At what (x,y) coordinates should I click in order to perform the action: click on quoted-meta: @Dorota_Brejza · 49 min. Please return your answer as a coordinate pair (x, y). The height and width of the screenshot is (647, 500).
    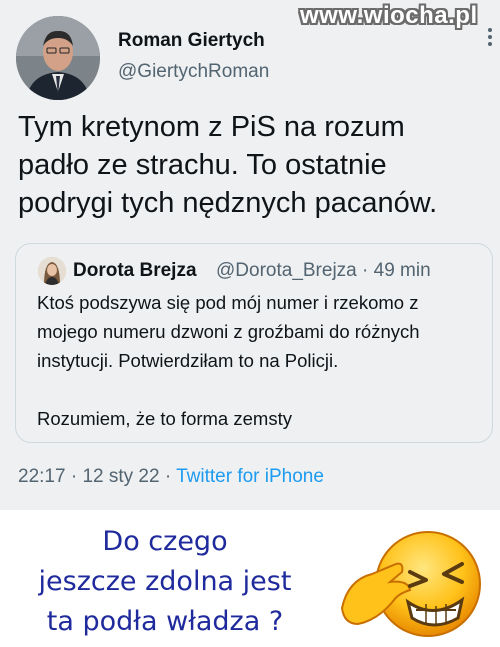
    Looking at the image, I should click on (323, 271).